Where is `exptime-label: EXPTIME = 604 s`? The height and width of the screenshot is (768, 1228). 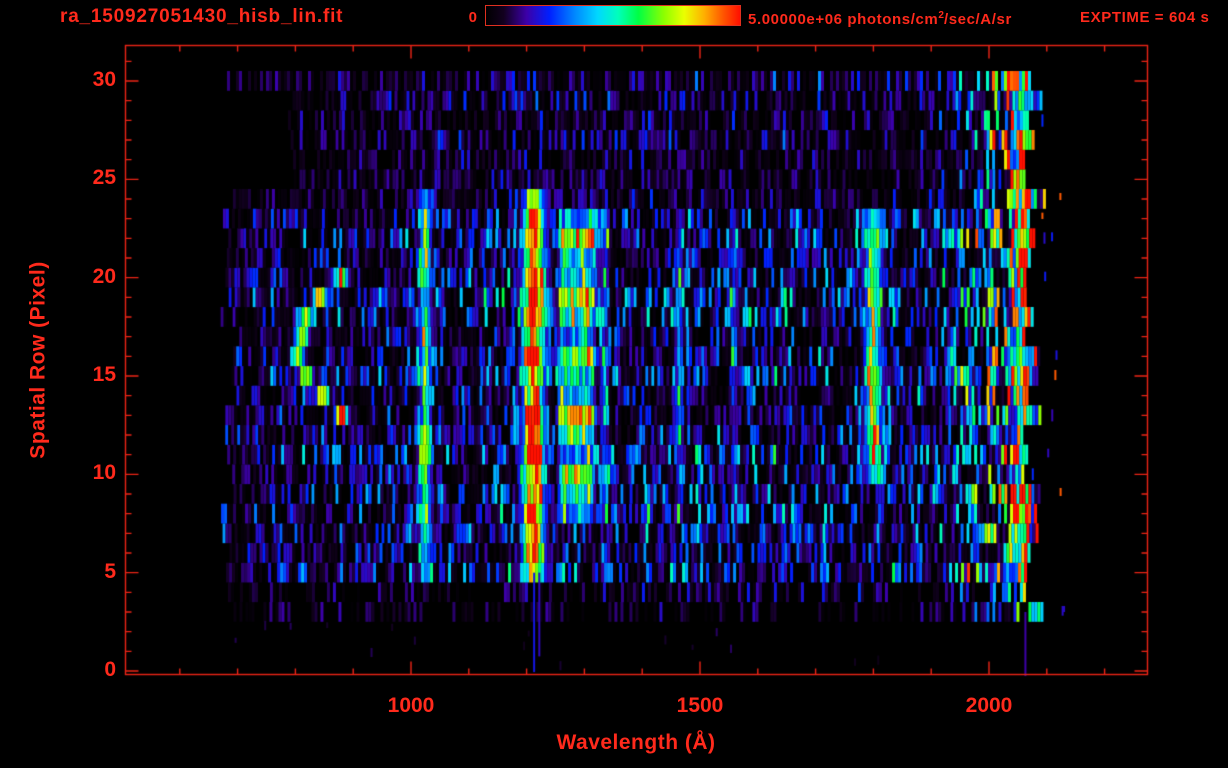
exptime-label: EXPTIME = 604 s is located at coordinates (1145, 17).